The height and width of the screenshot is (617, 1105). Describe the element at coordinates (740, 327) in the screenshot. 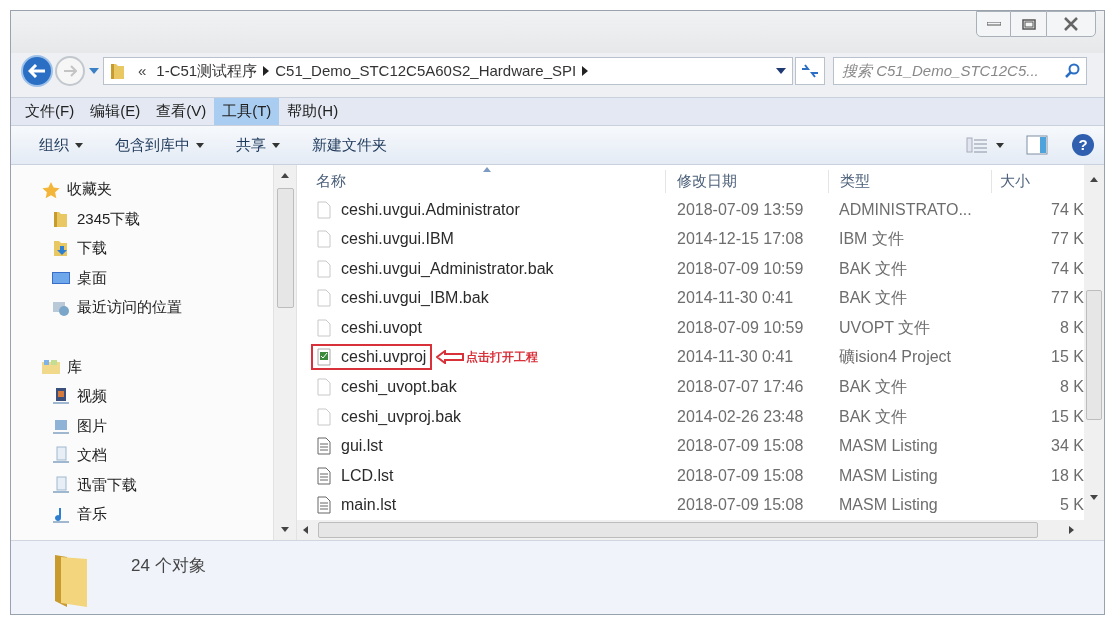

I see `date-cell-text: 2018-07-09 10:59` at that location.